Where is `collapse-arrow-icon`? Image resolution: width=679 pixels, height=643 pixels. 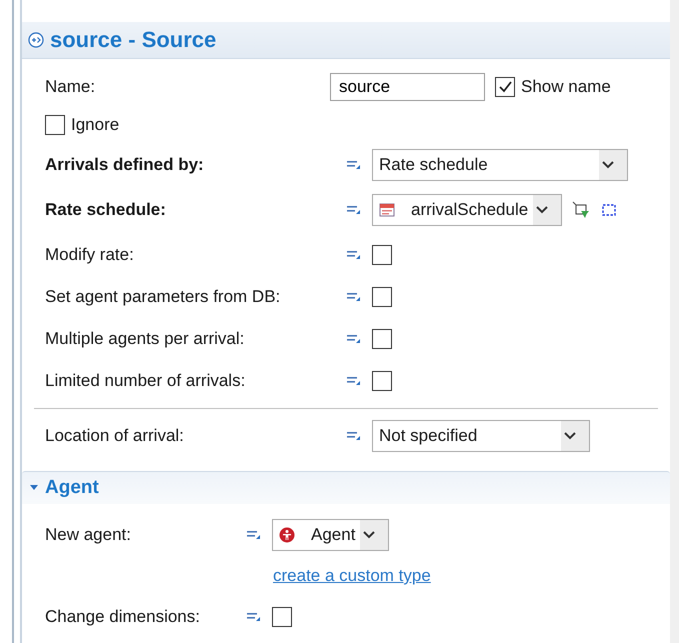
collapse-arrow-icon is located at coordinates (34, 488).